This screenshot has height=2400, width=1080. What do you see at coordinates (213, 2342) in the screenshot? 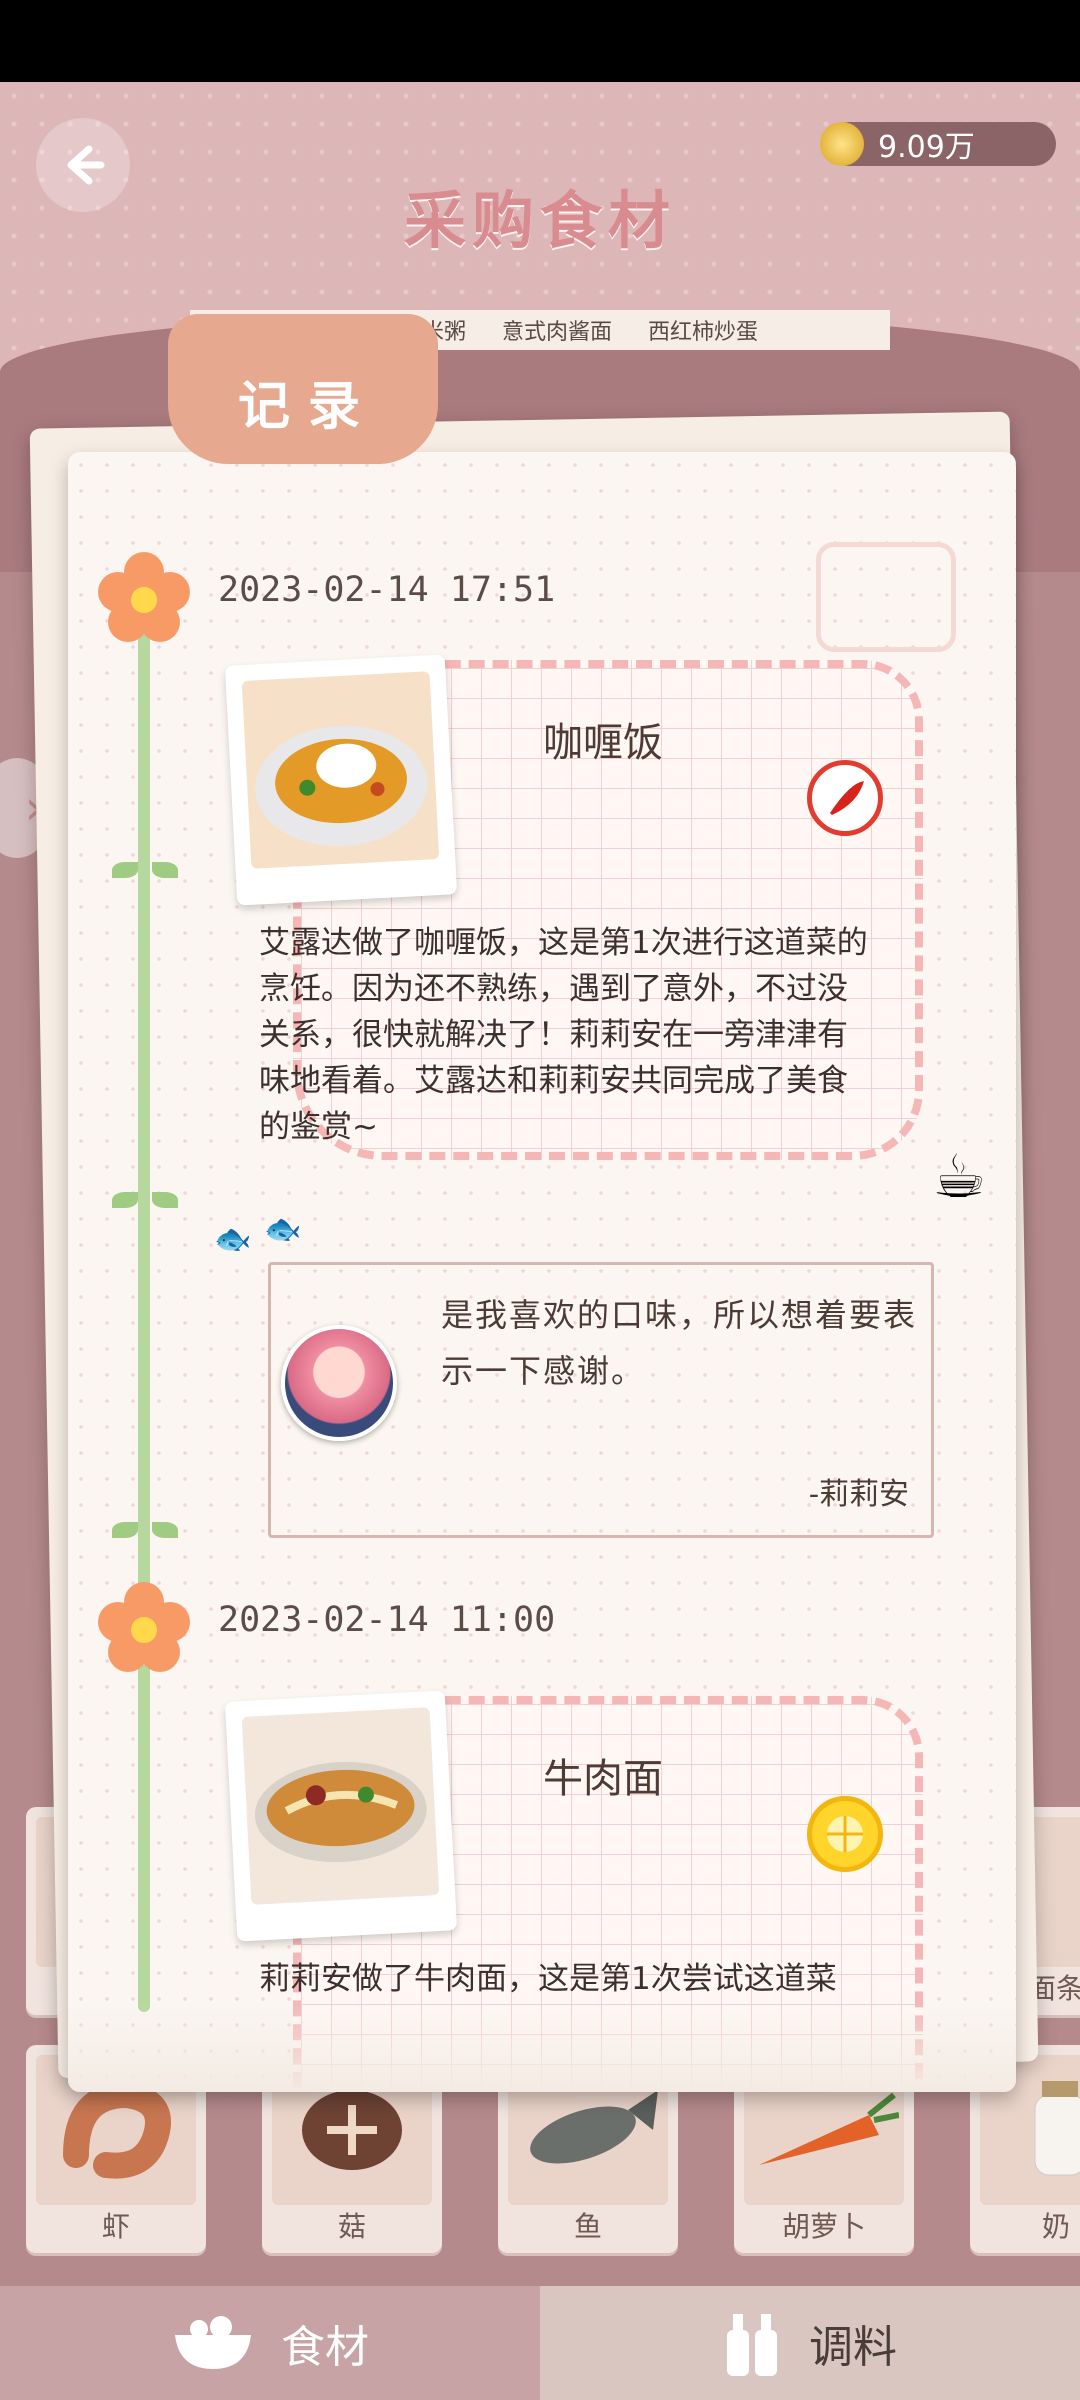
I see `bowl-icon` at bounding box center [213, 2342].